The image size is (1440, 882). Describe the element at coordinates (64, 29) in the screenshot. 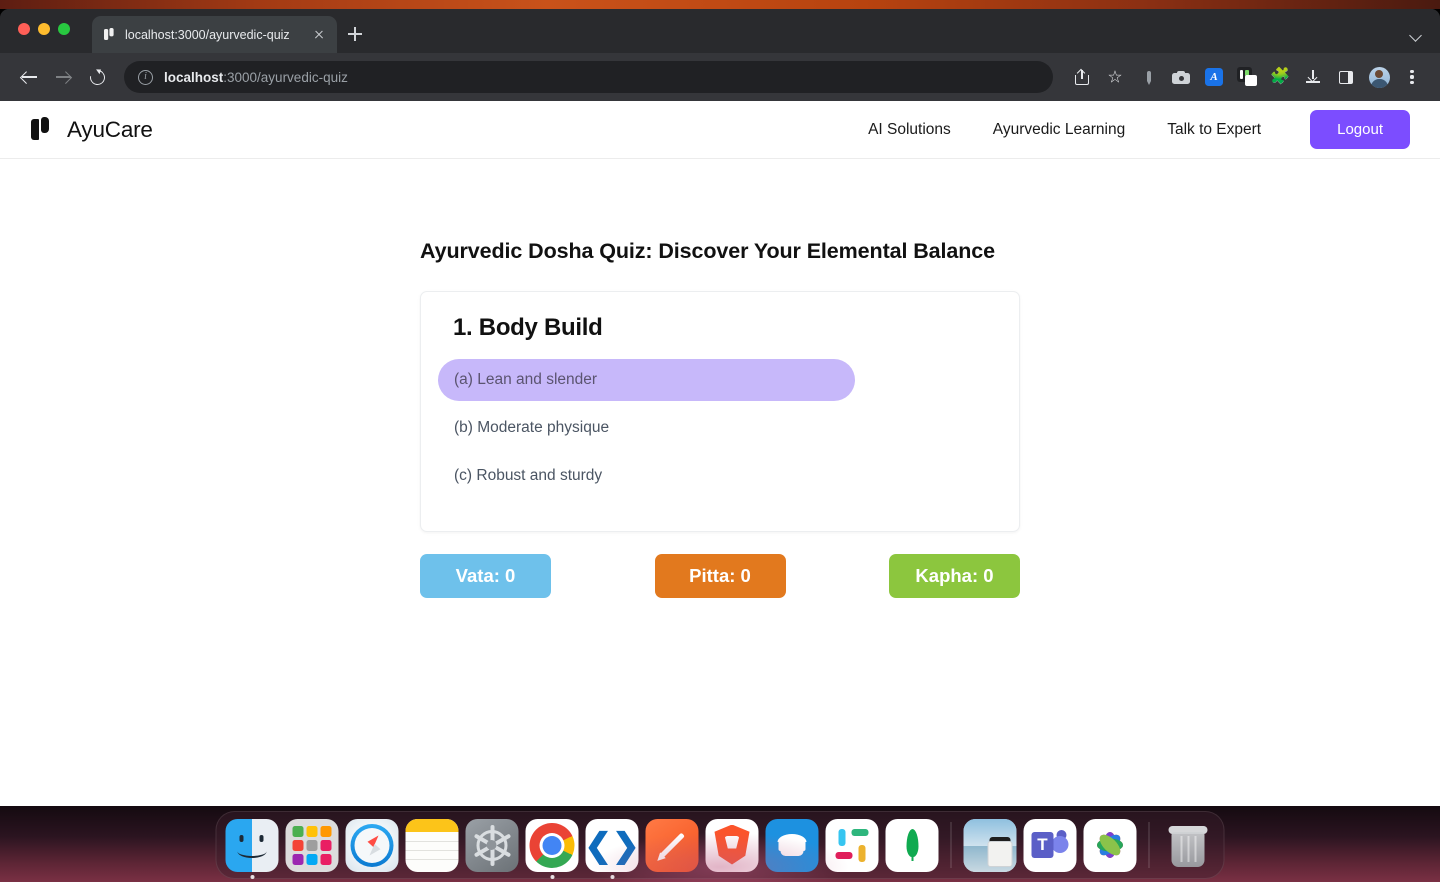

I see `maximize-window-button` at that location.